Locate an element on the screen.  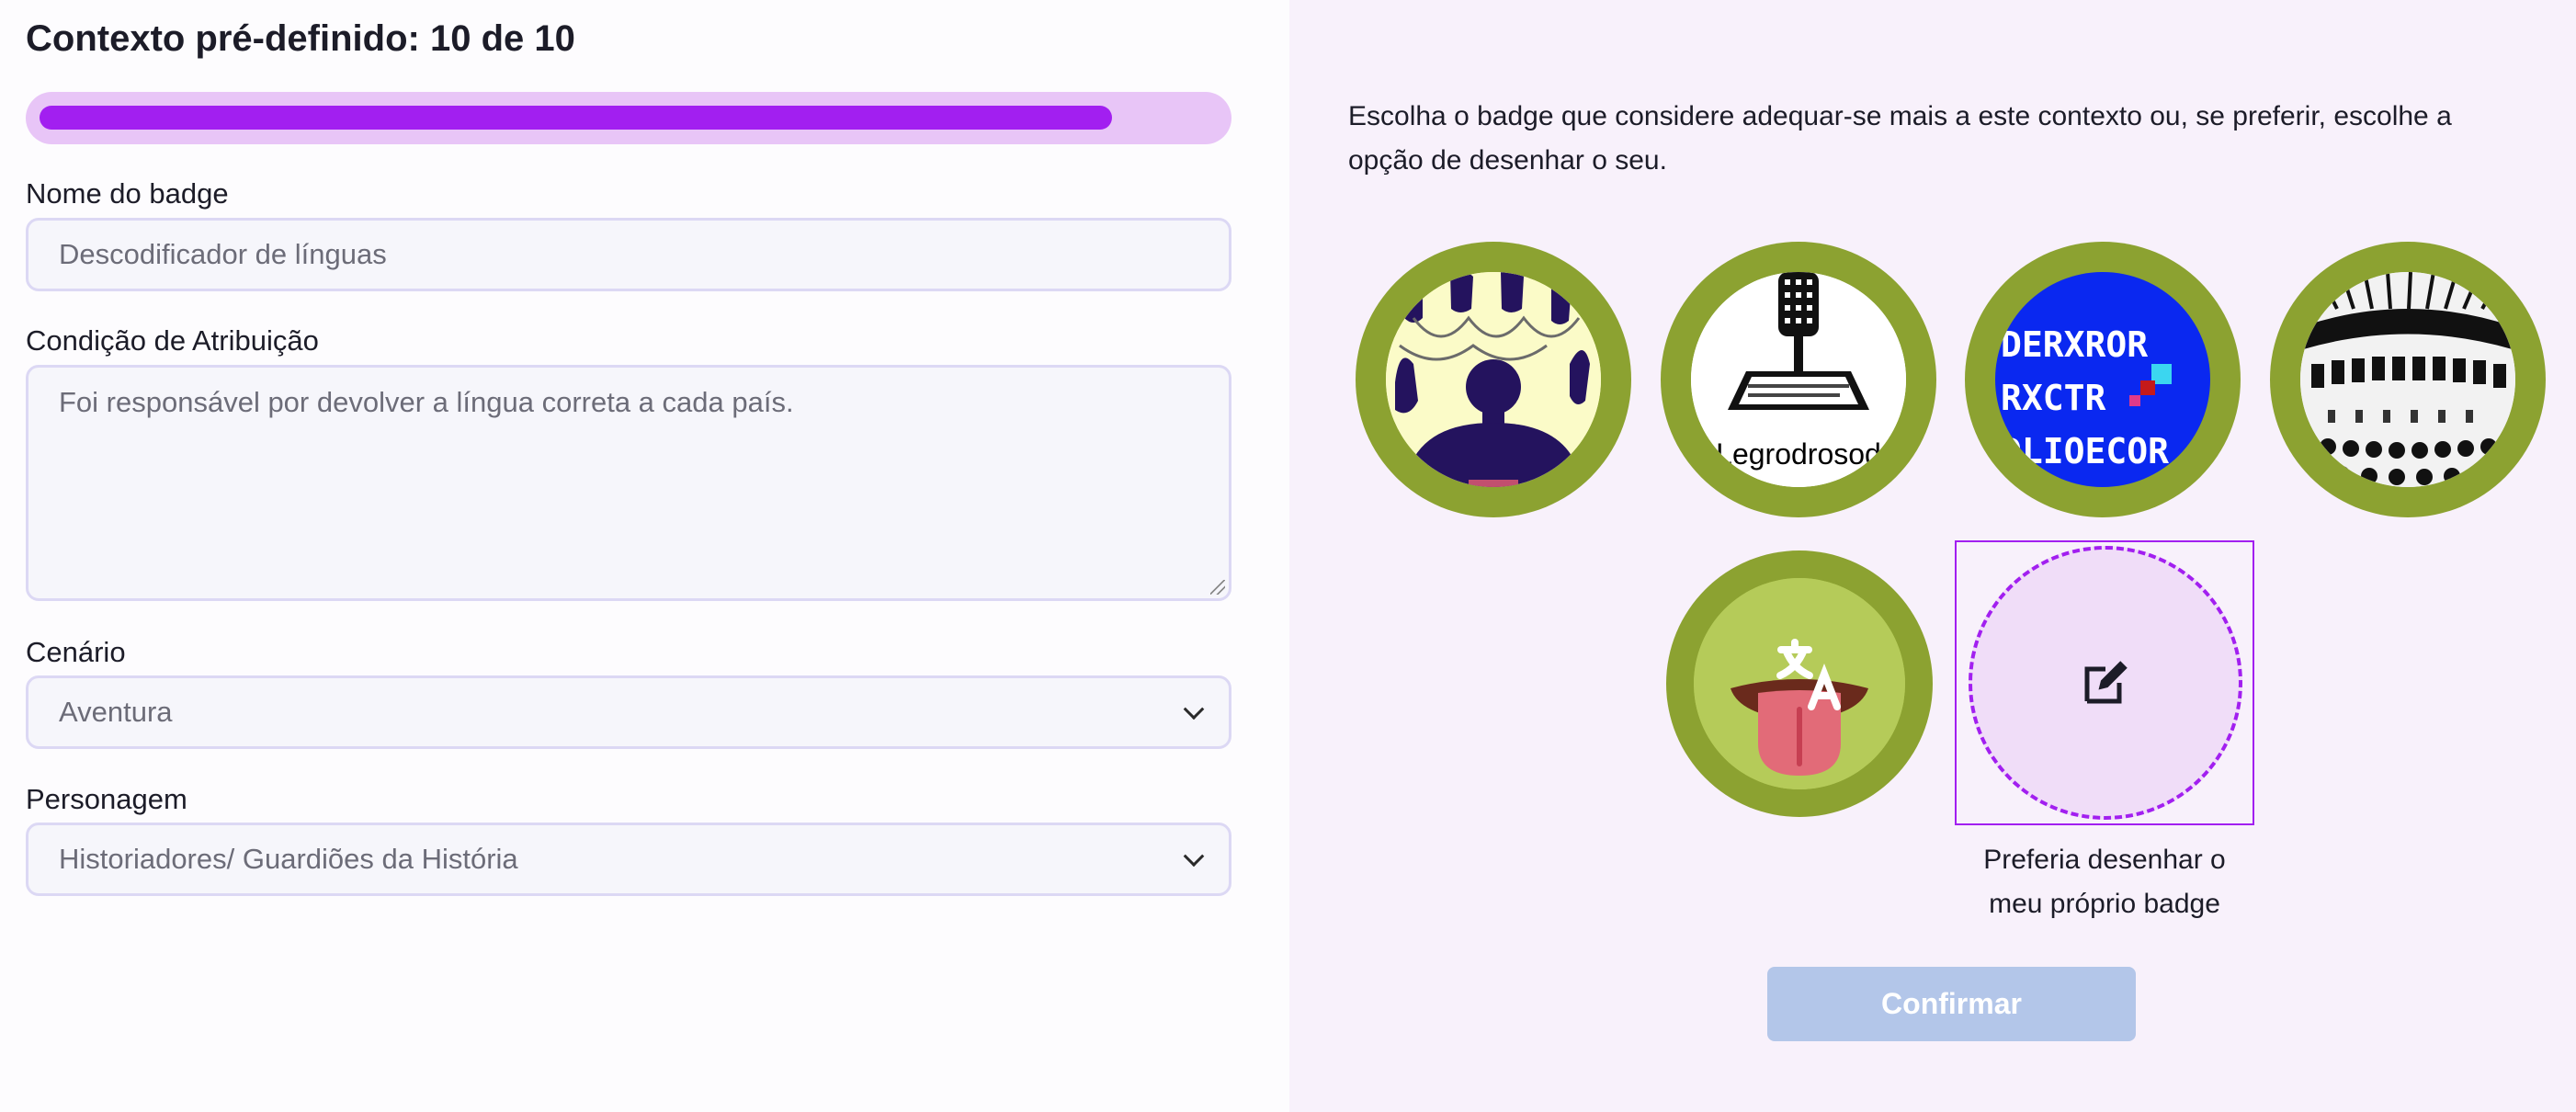
tongue-icon is located at coordinates (1799, 683).